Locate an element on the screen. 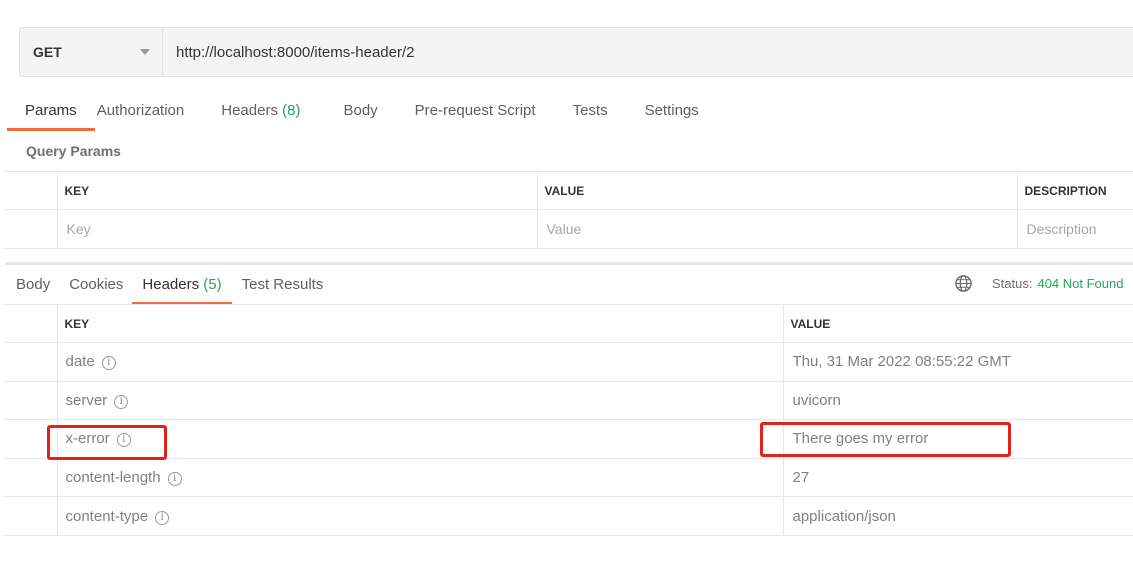  tab-tests: Tests is located at coordinates (590, 111).